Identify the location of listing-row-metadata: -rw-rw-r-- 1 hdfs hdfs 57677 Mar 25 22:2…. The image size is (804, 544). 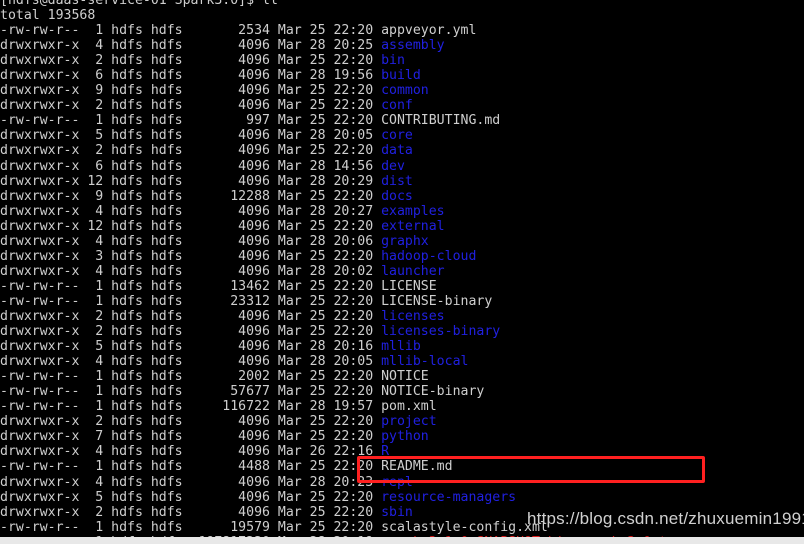
(191, 392).